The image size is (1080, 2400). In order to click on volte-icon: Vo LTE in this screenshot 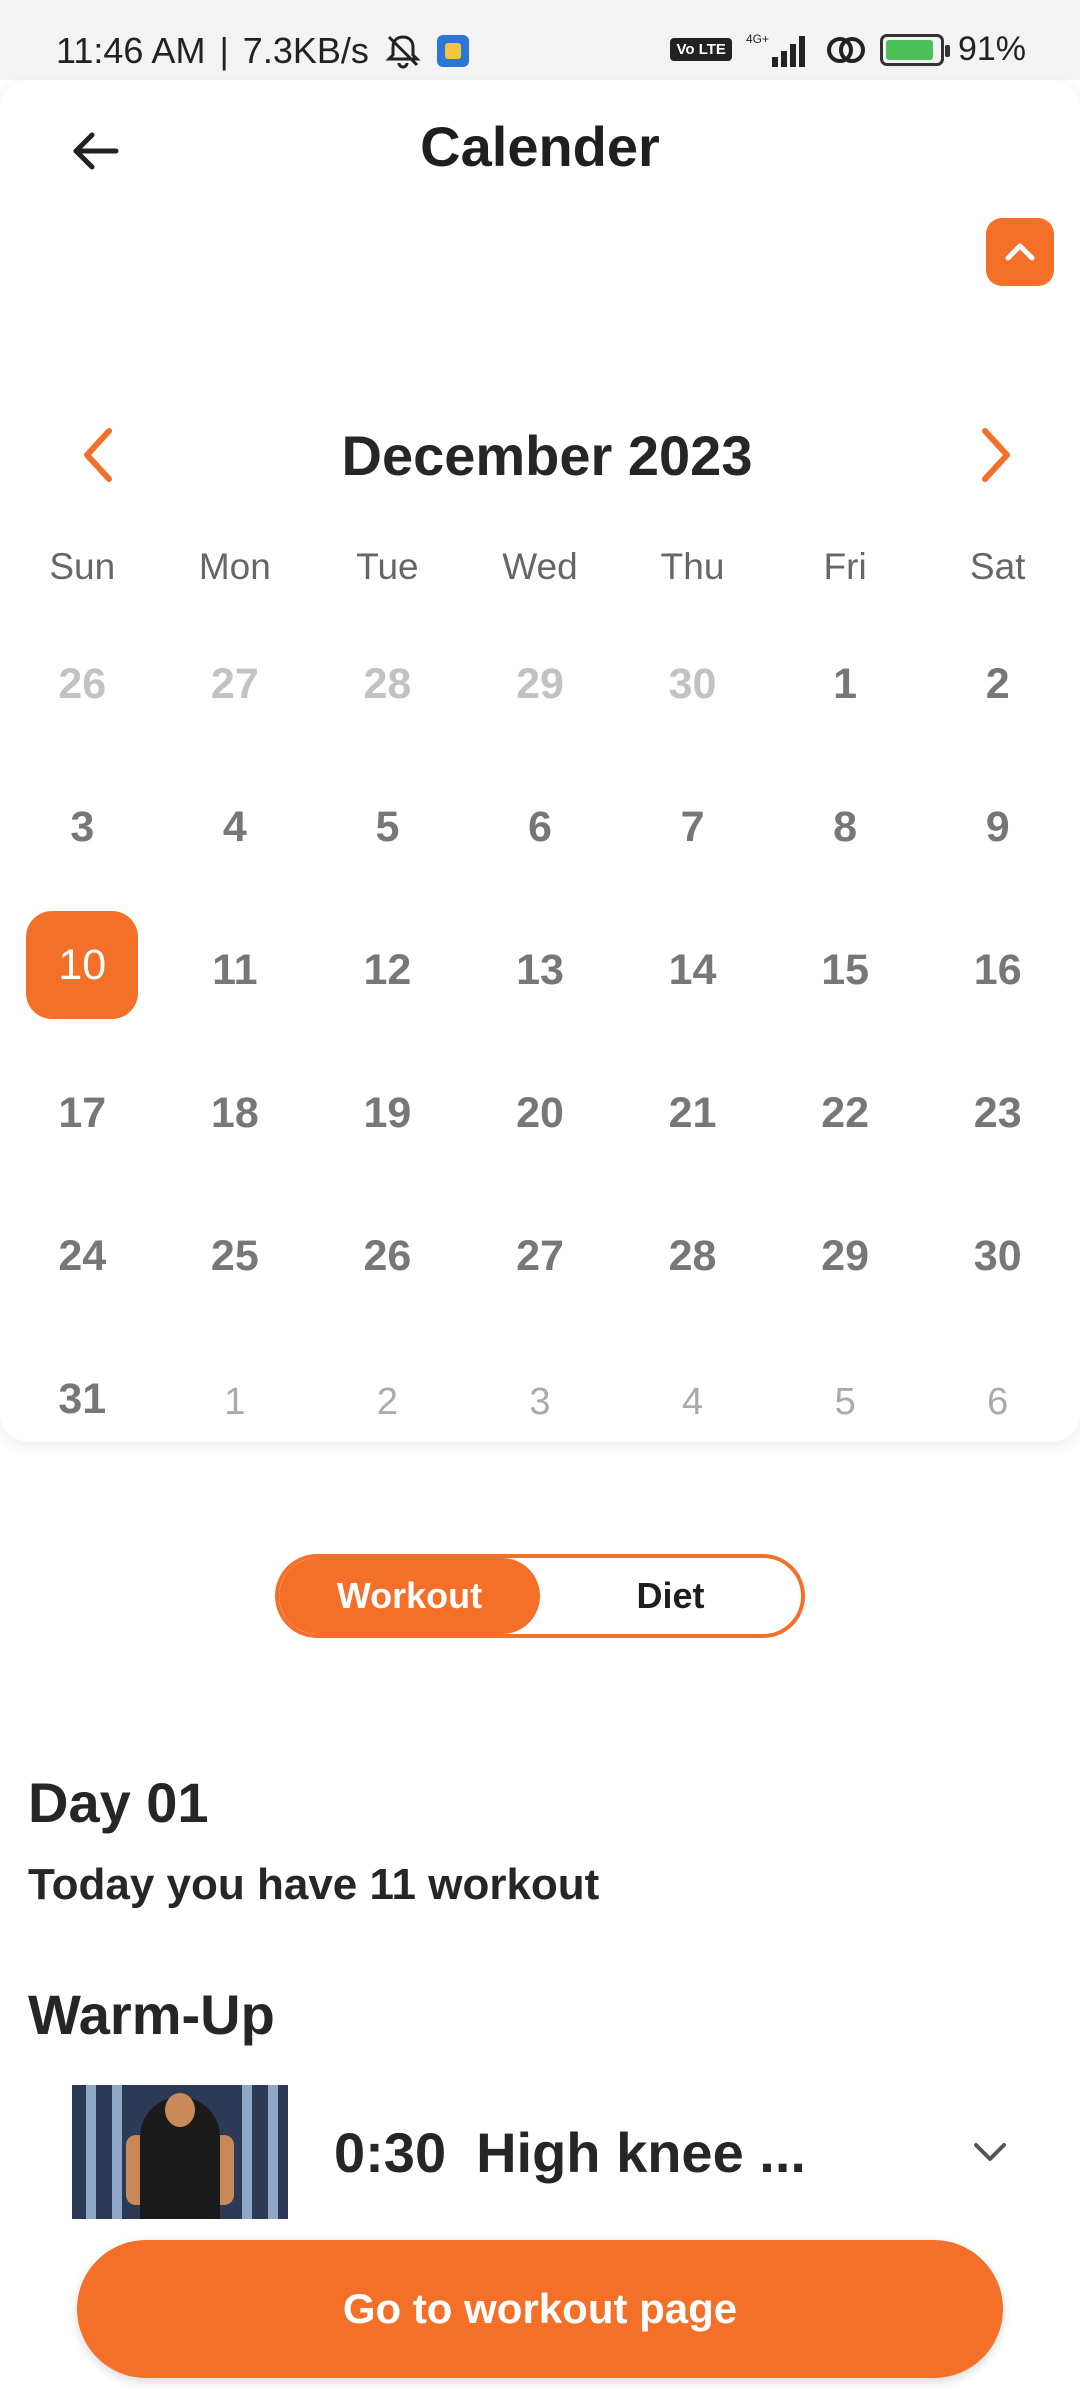, I will do `click(701, 49)`.